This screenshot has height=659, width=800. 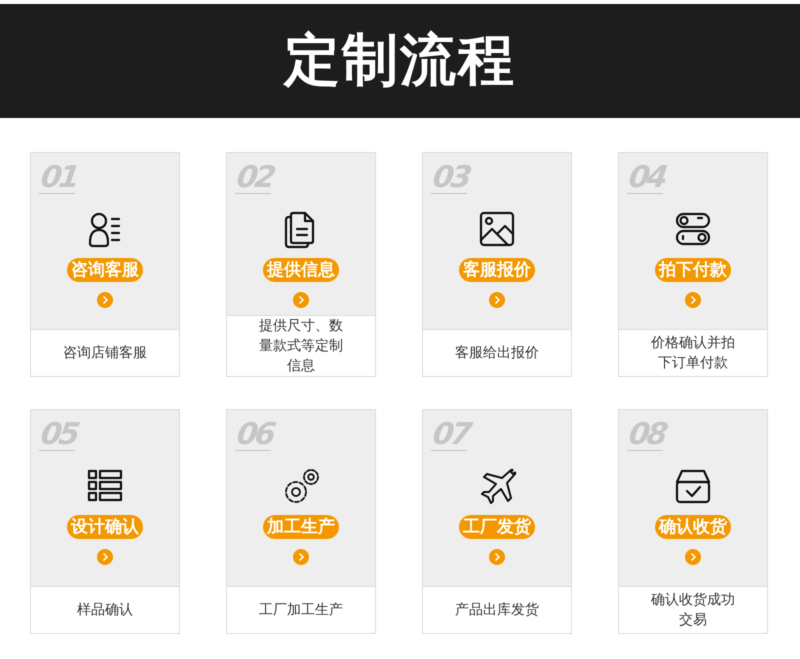 What do you see at coordinates (693, 610) in the screenshot?
I see `step-description: 确认收货成功交易` at bounding box center [693, 610].